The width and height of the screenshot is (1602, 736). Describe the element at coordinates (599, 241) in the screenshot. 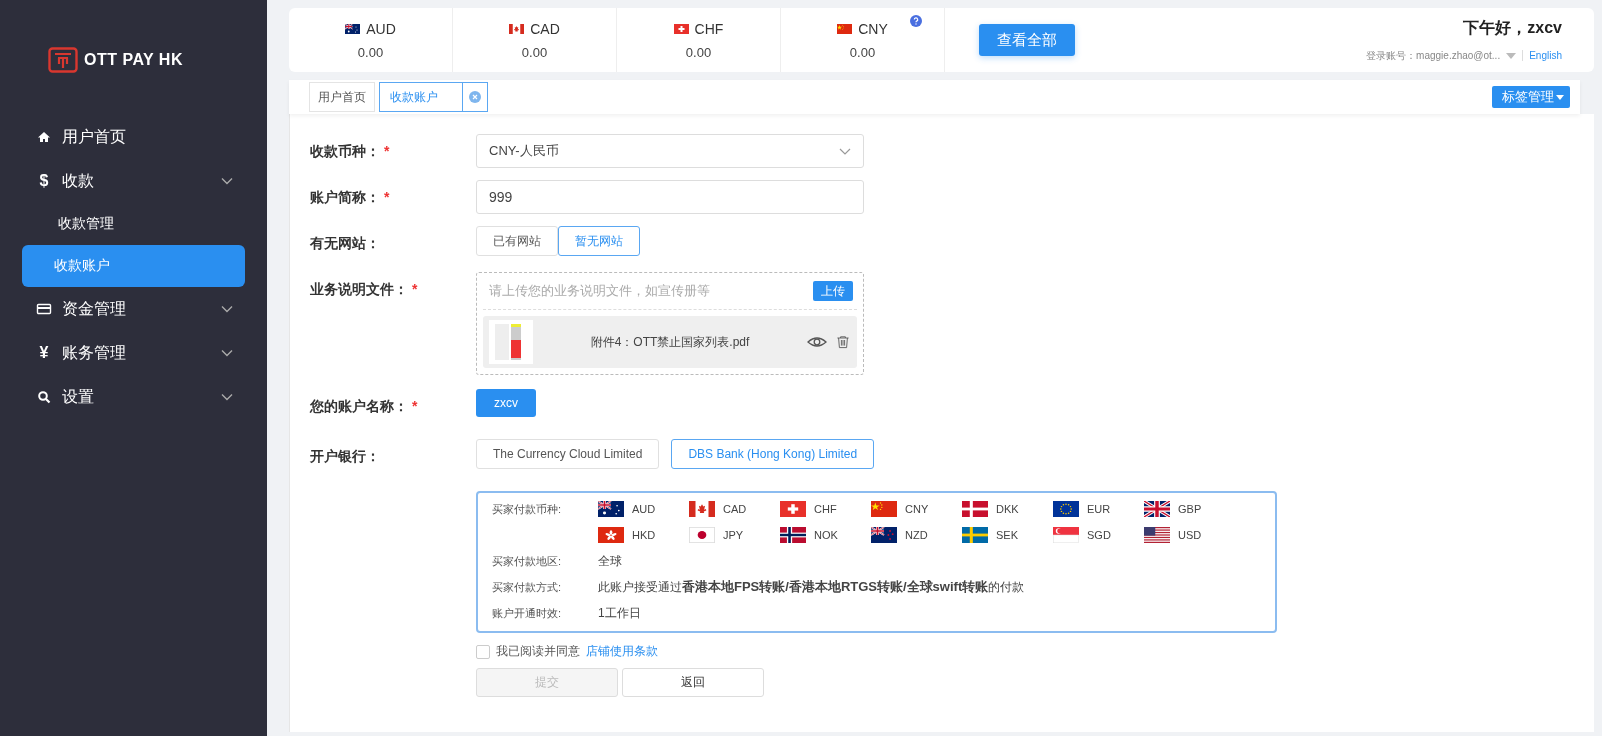

I see `option-button: 暂无网站` at that location.